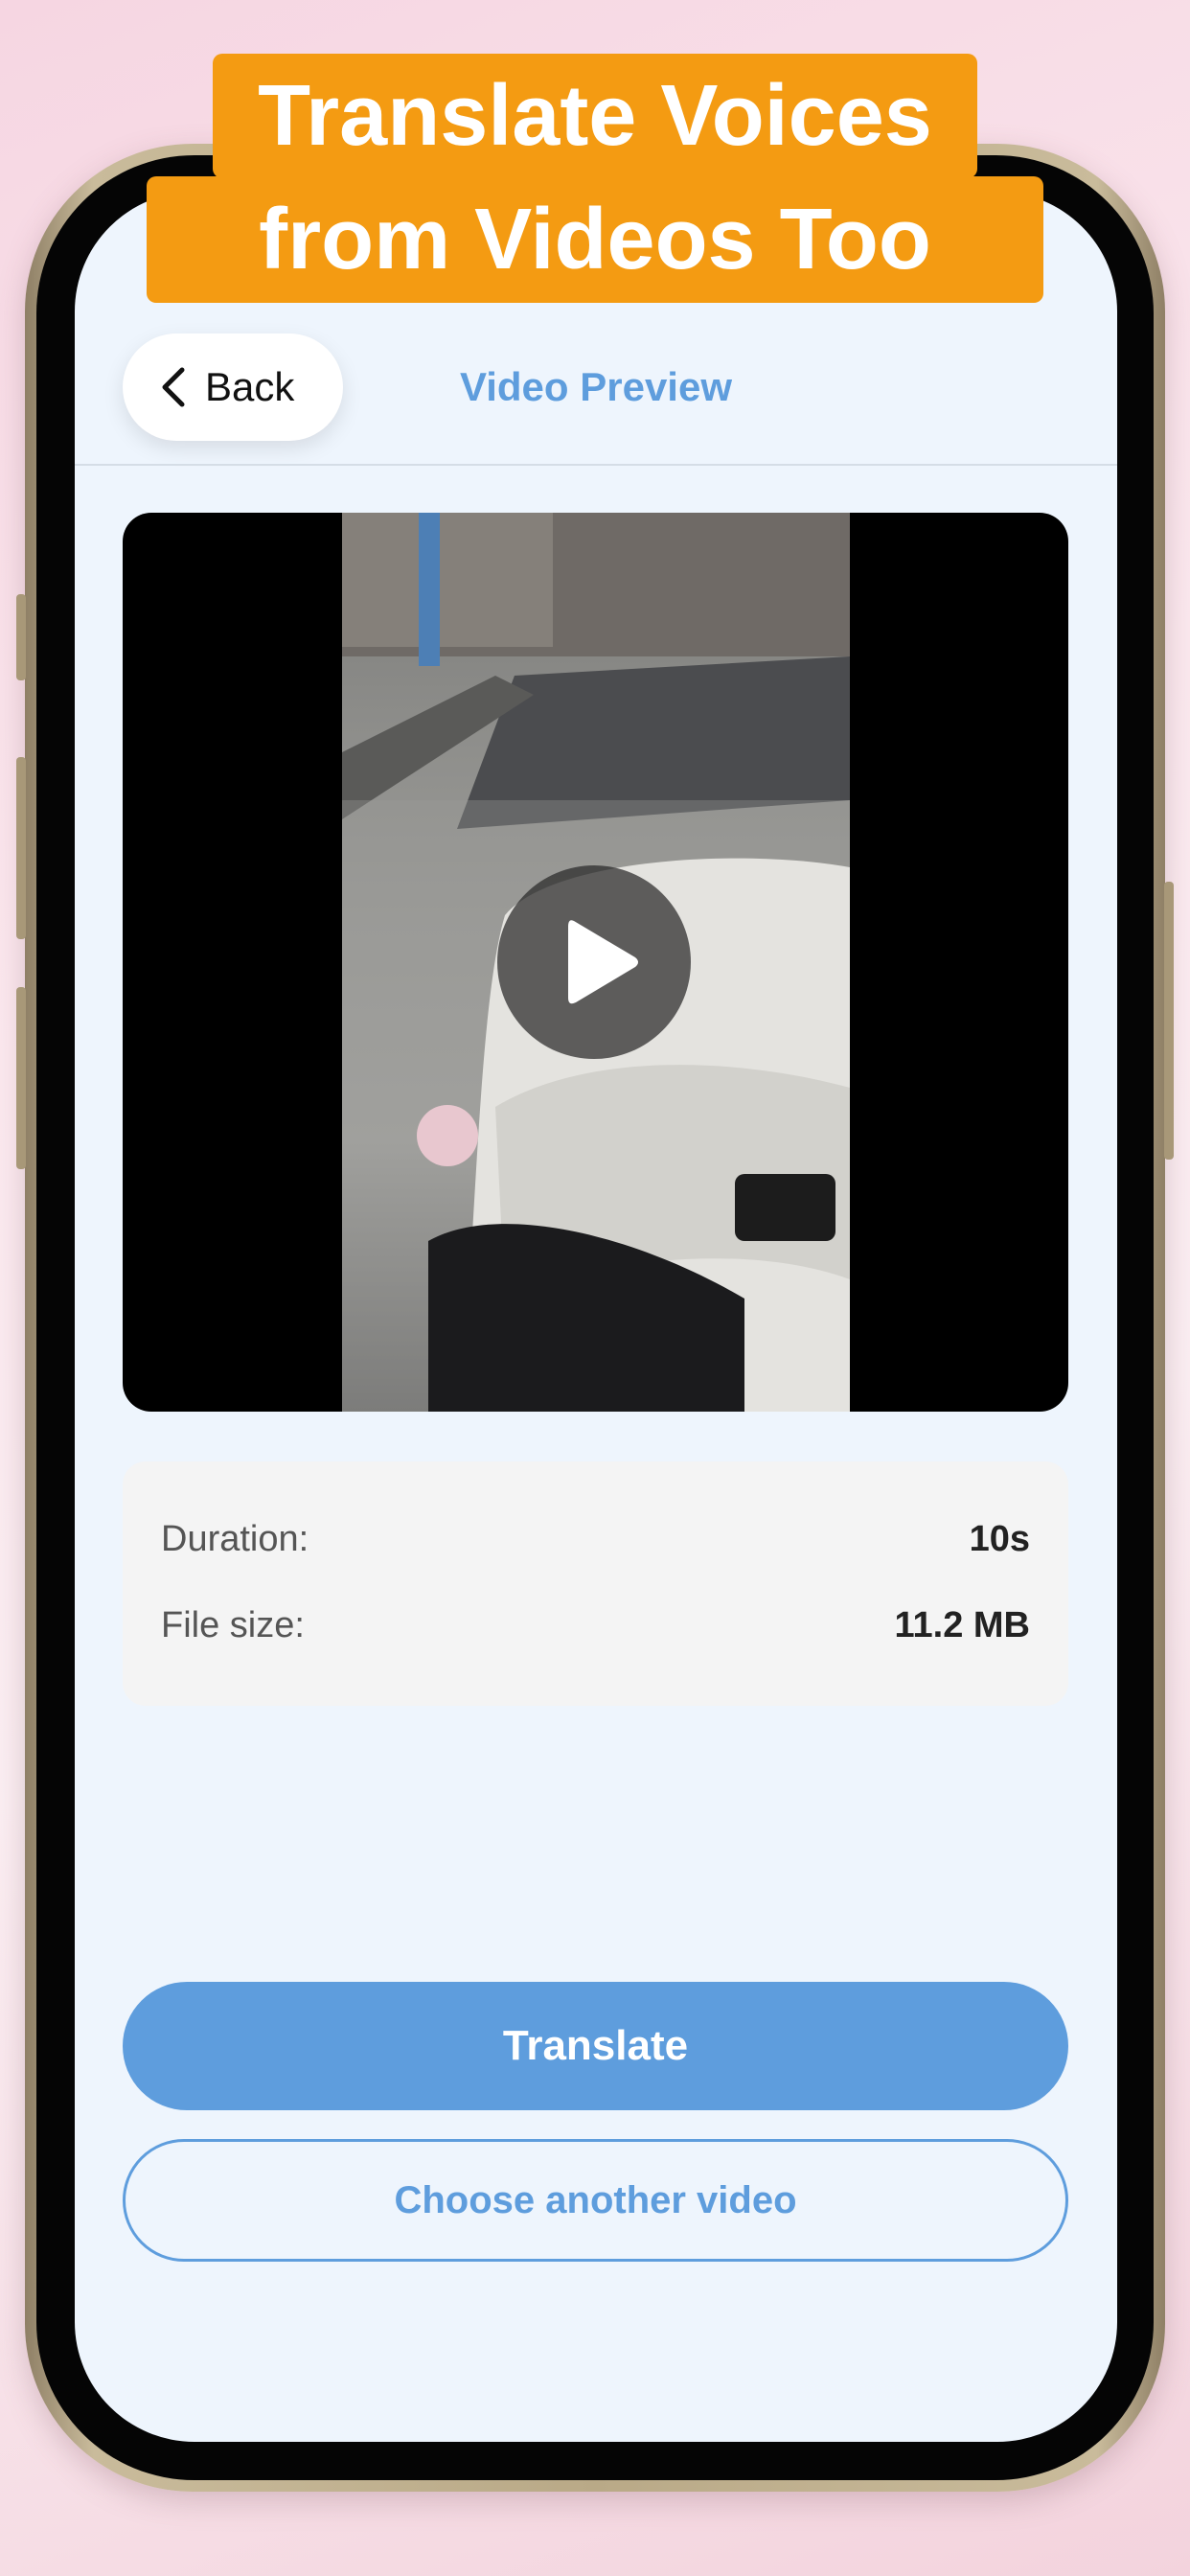 This screenshot has height=2576, width=1190. I want to click on phone-side-button, so click(21, 637).